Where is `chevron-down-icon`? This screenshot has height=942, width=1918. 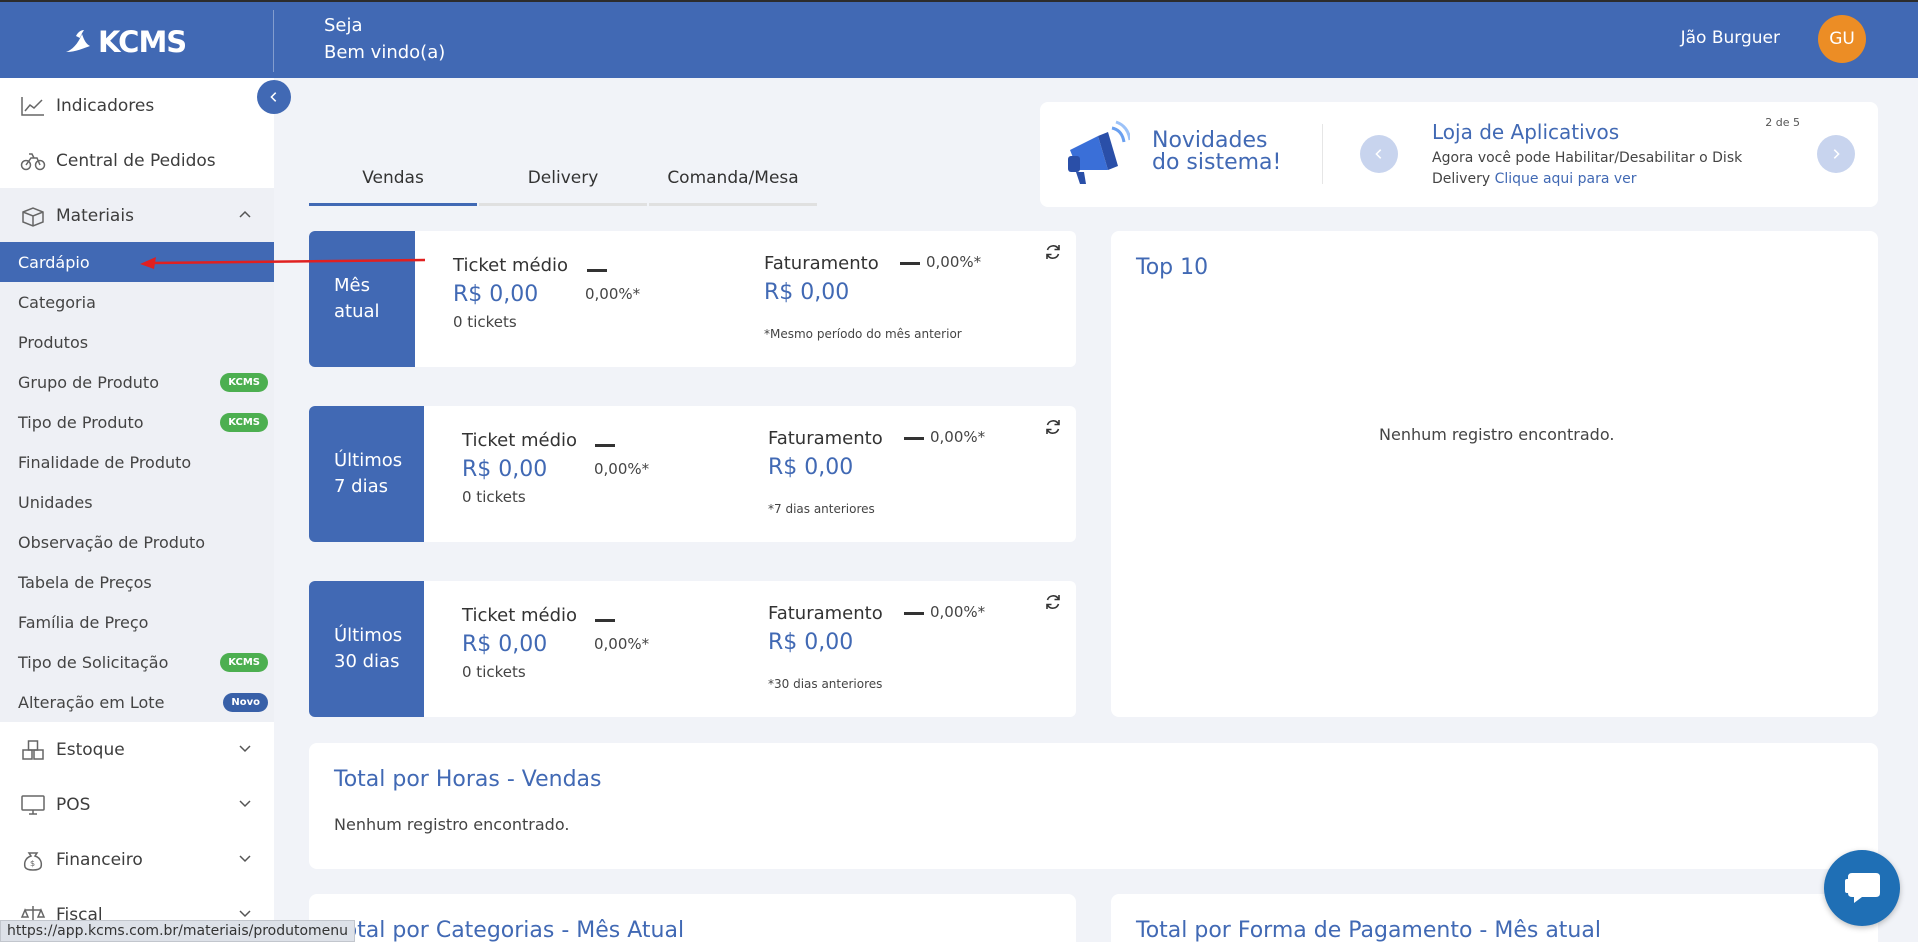
chevron-down-icon is located at coordinates (245, 859).